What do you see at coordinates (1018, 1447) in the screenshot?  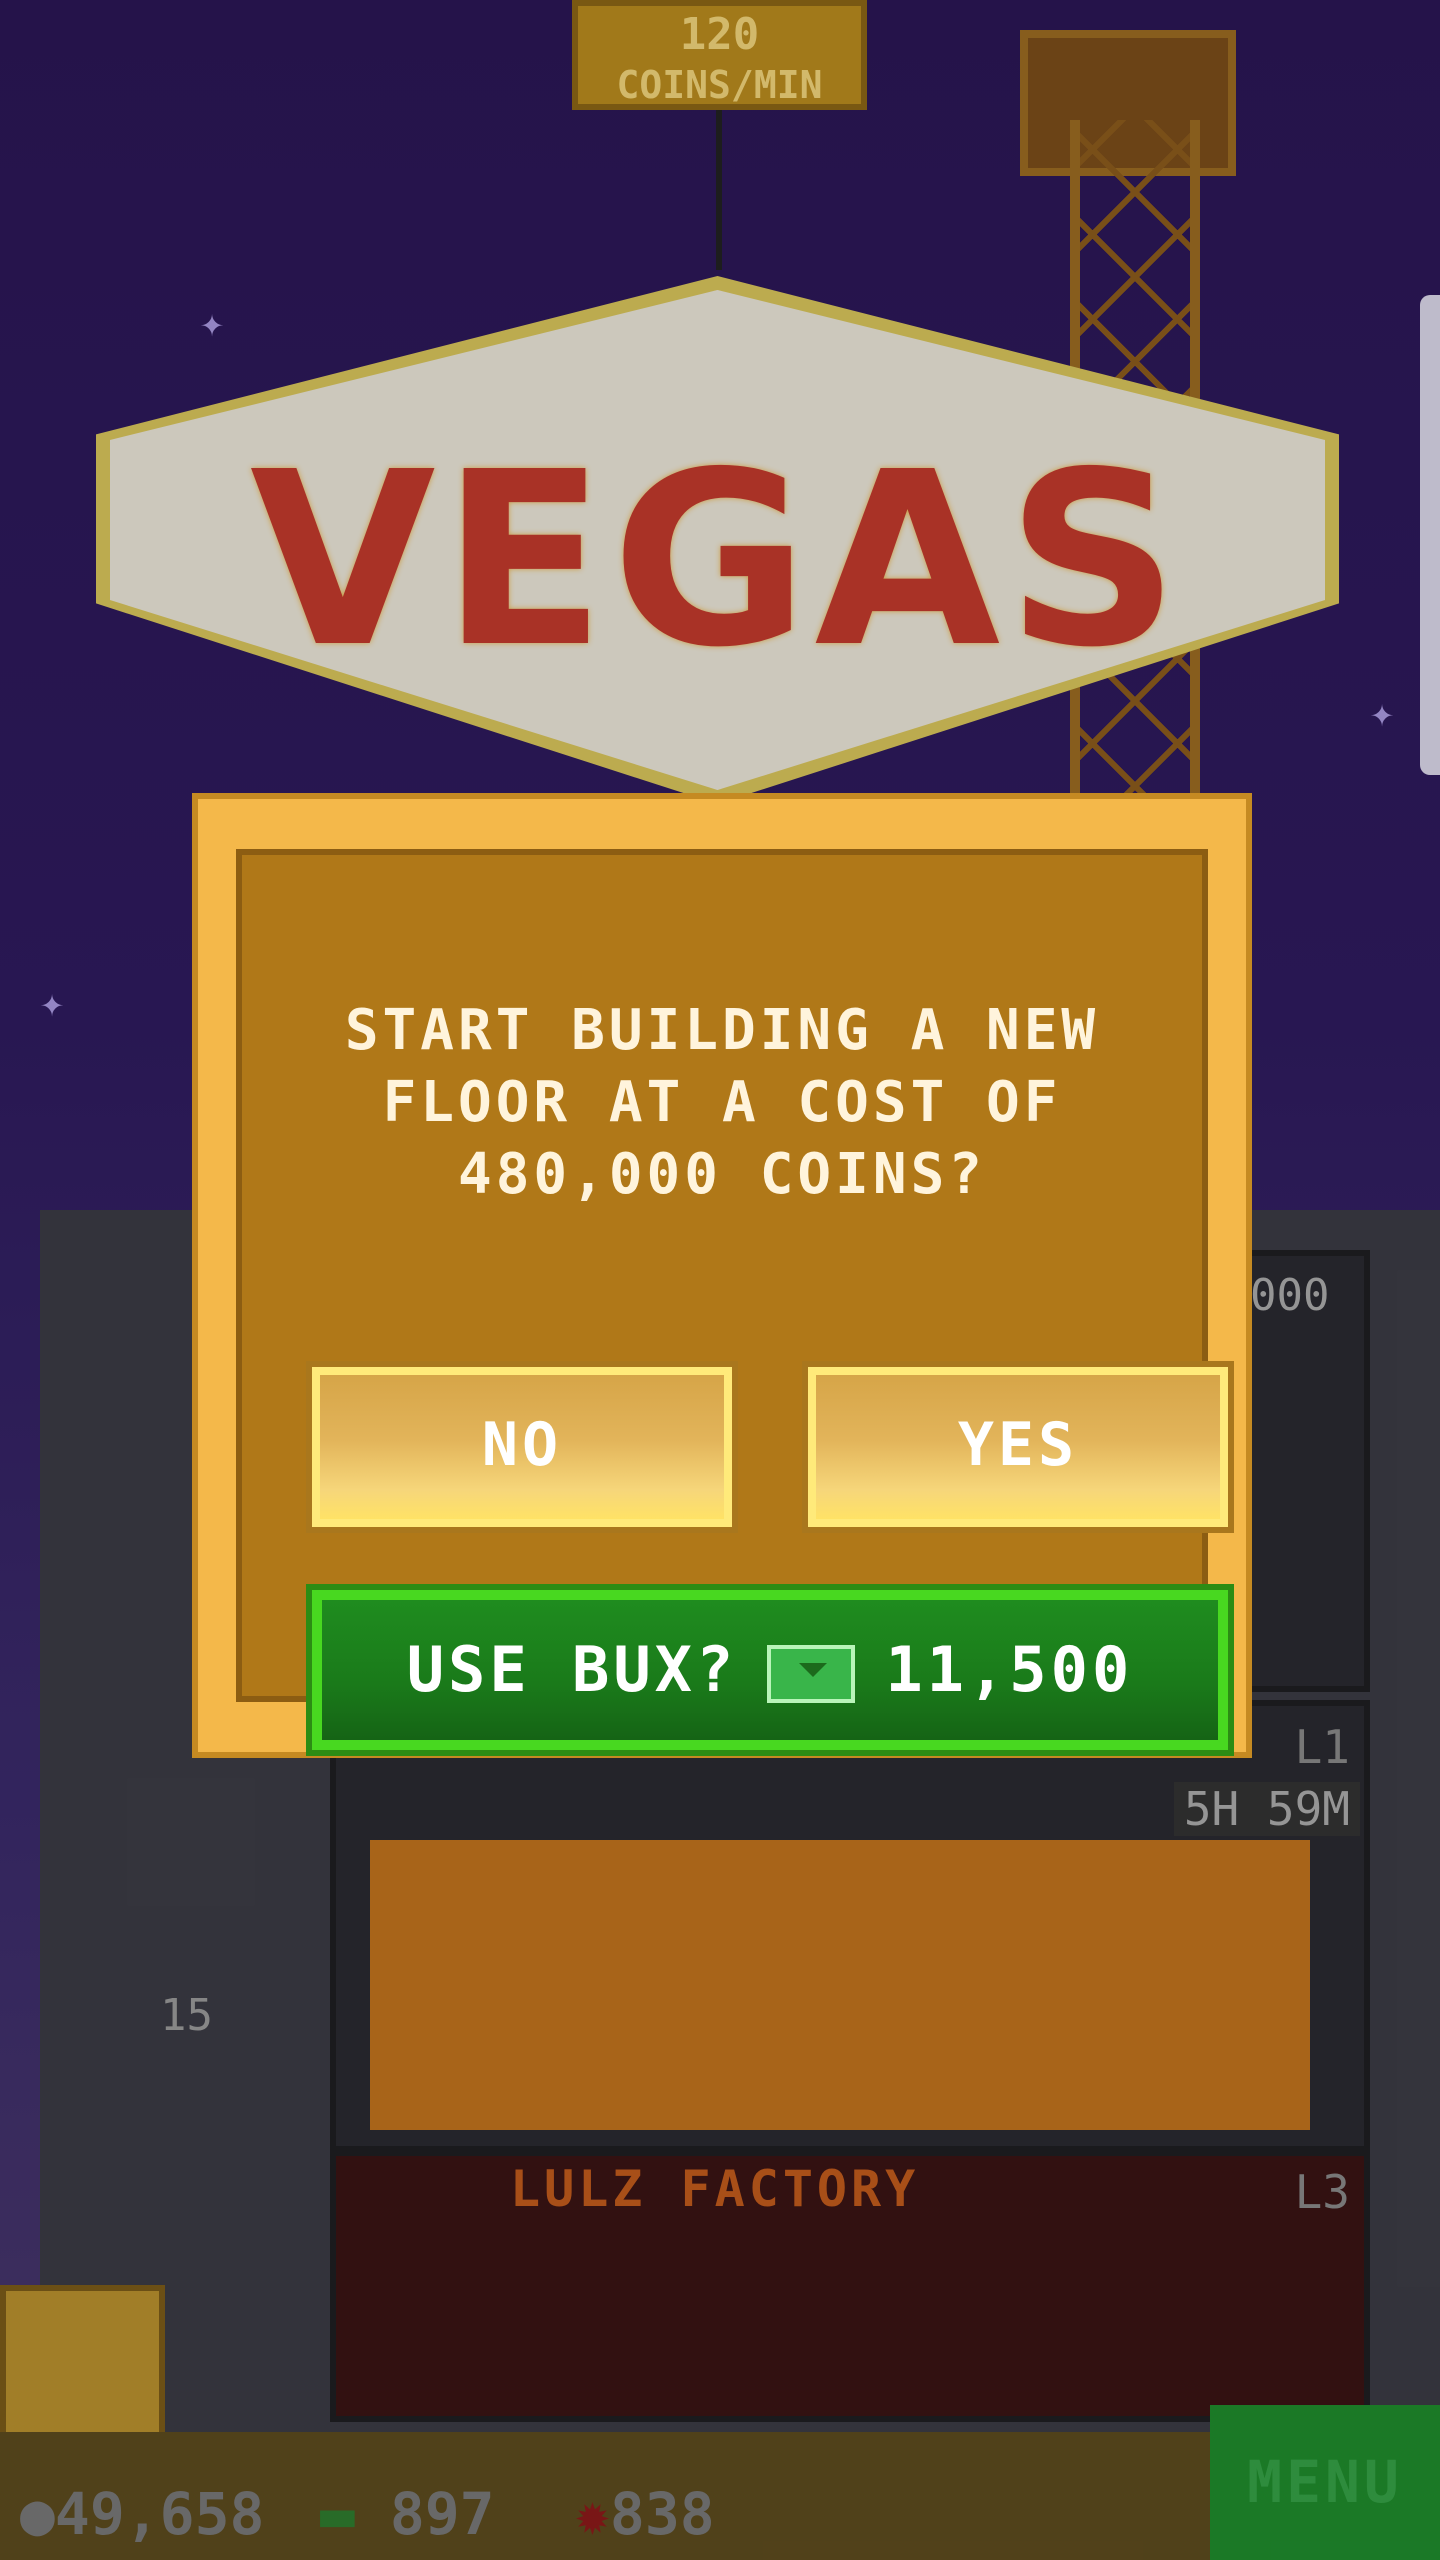 I see `yes-button: YES` at bounding box center [1018, 1447].